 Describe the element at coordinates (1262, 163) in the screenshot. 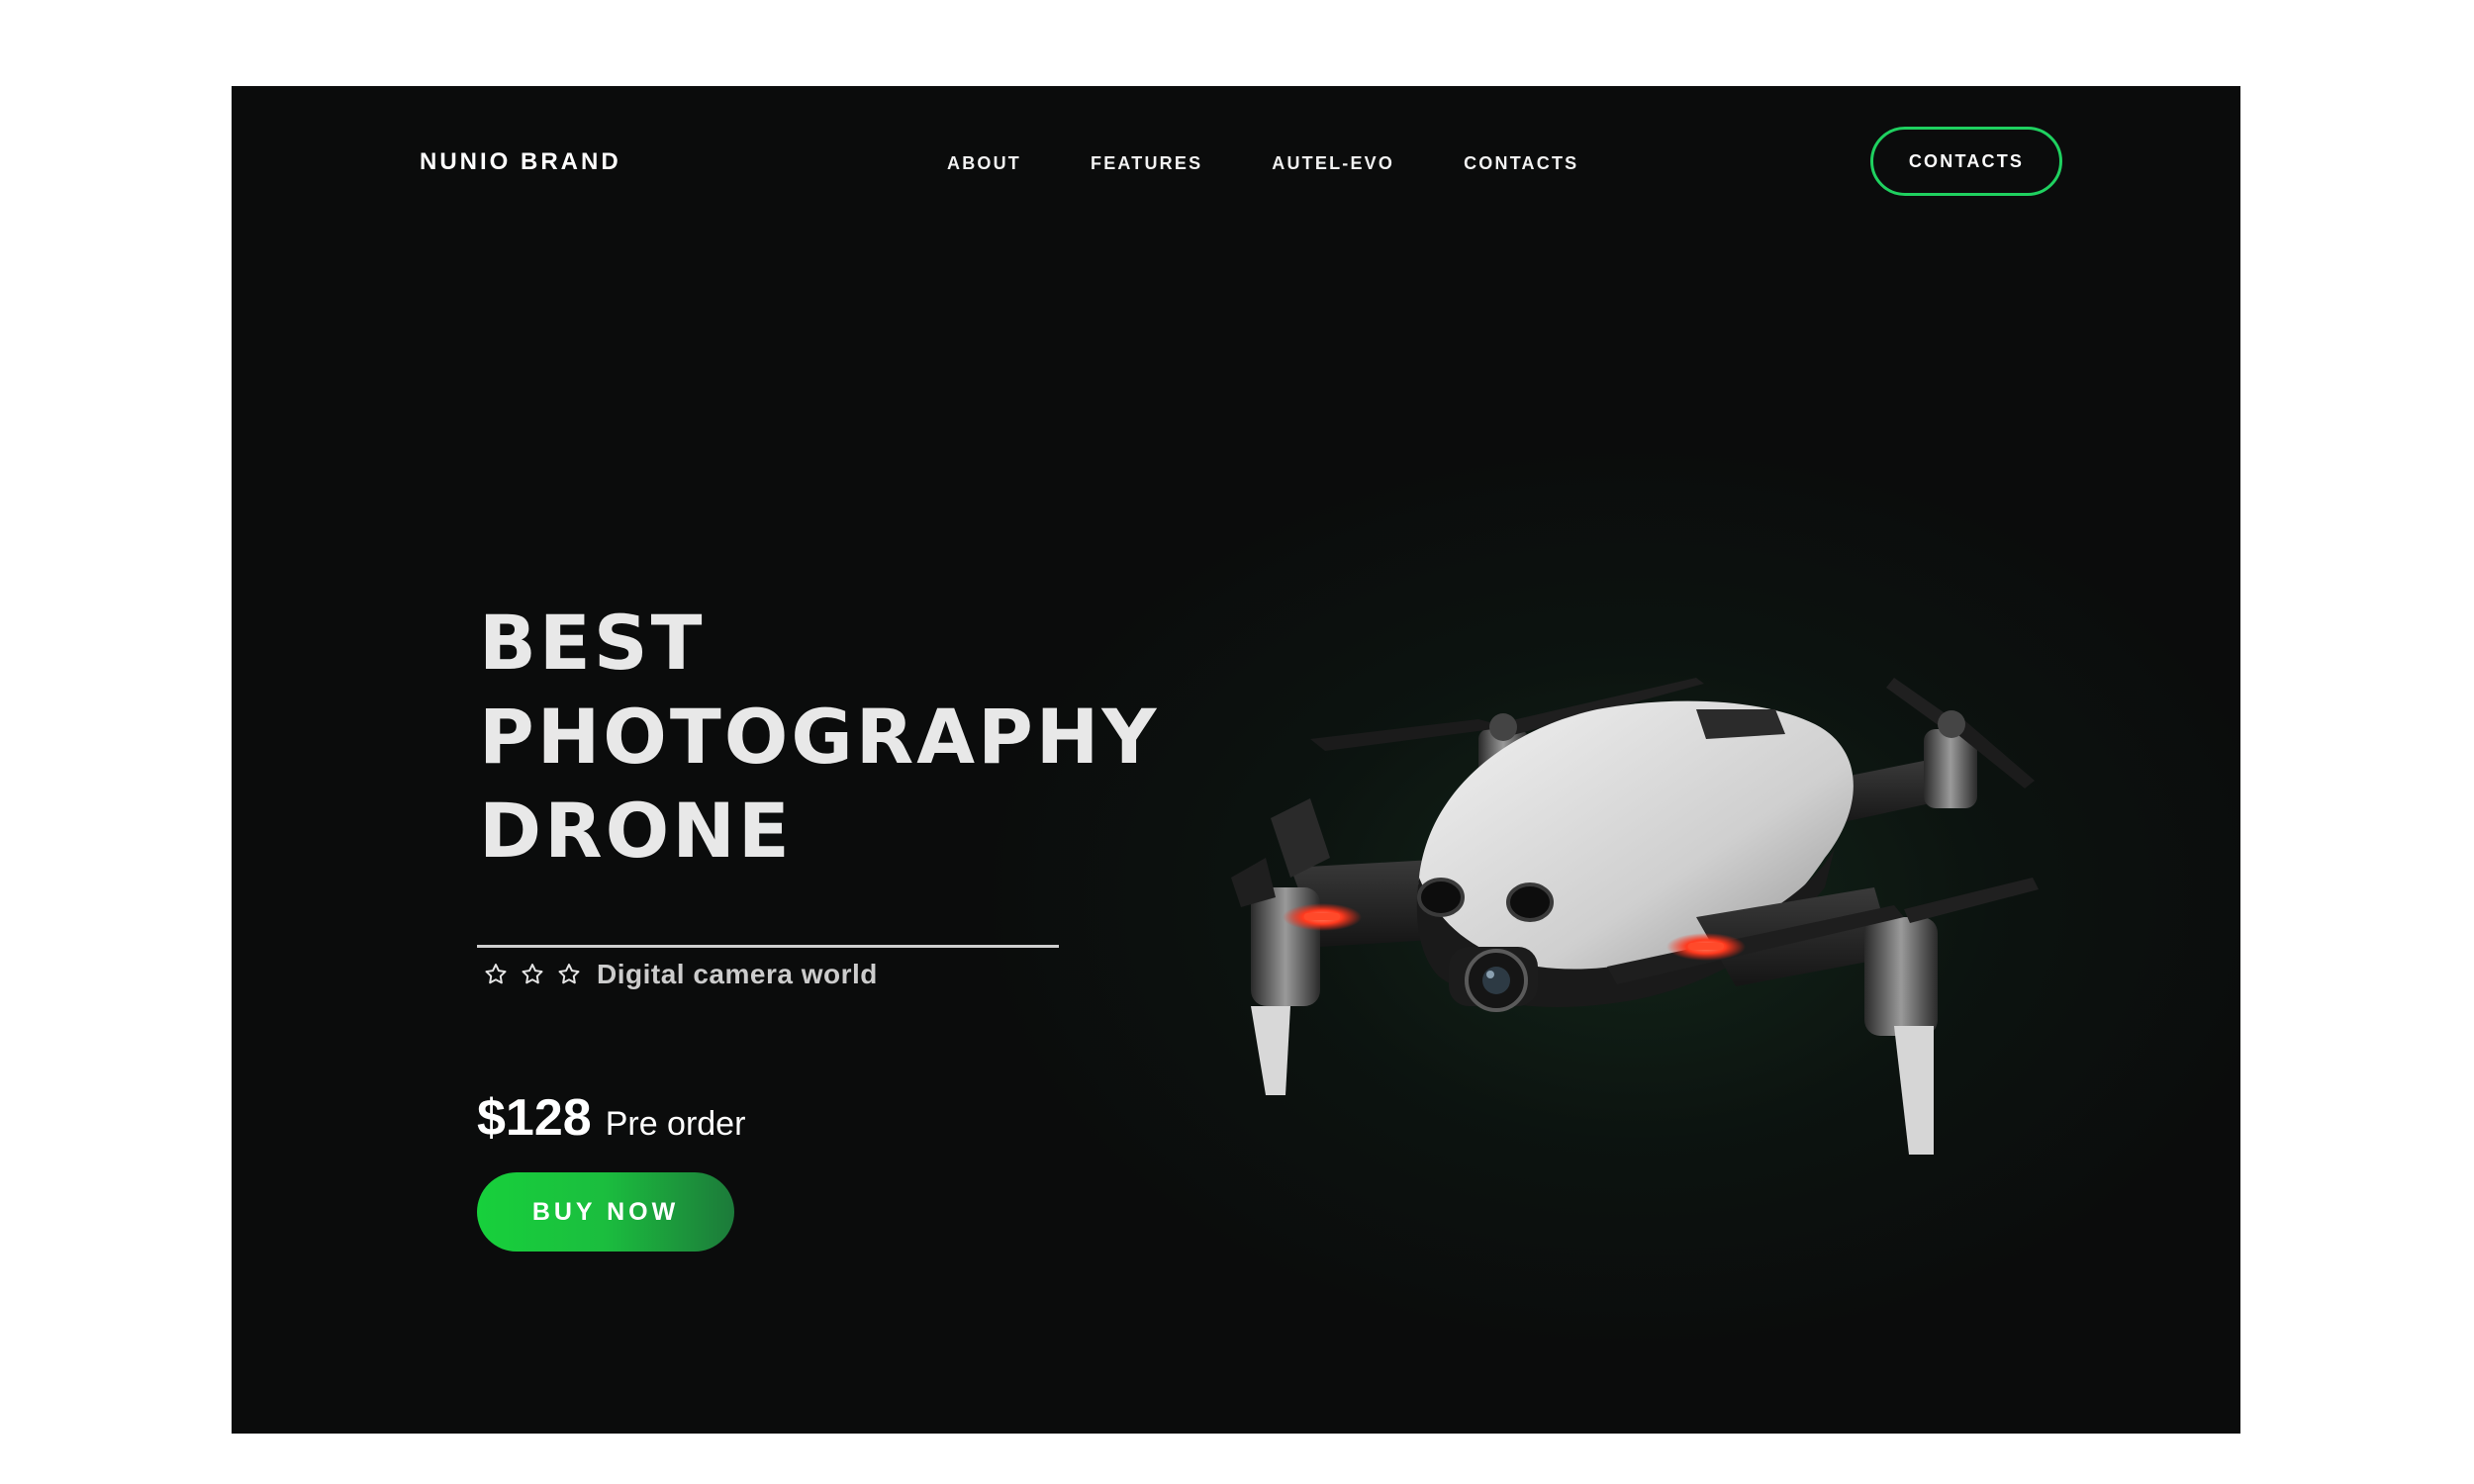

I see `main-nav: ABOUT FEATURES AUTEL-EVO CONTACTS` at that location.